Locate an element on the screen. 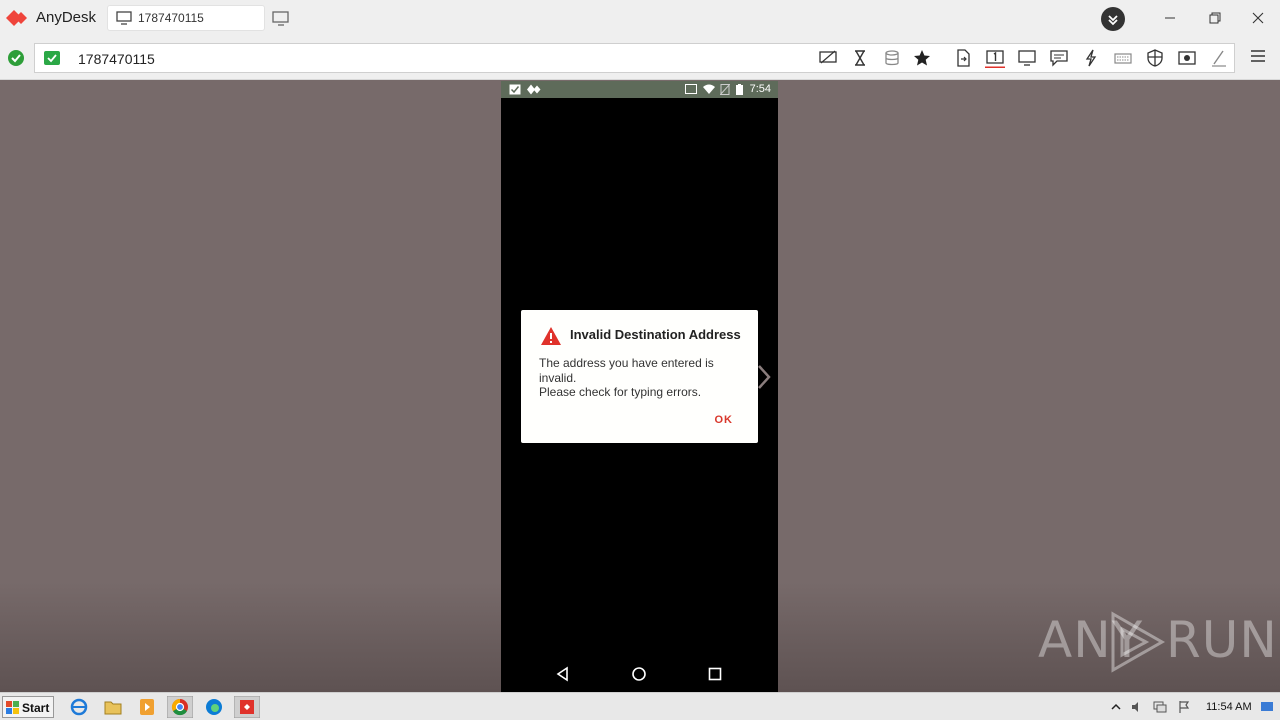 This screenshot has width=1280, height=720. privacy-shield-icon is located at coordinates (1155, 58).